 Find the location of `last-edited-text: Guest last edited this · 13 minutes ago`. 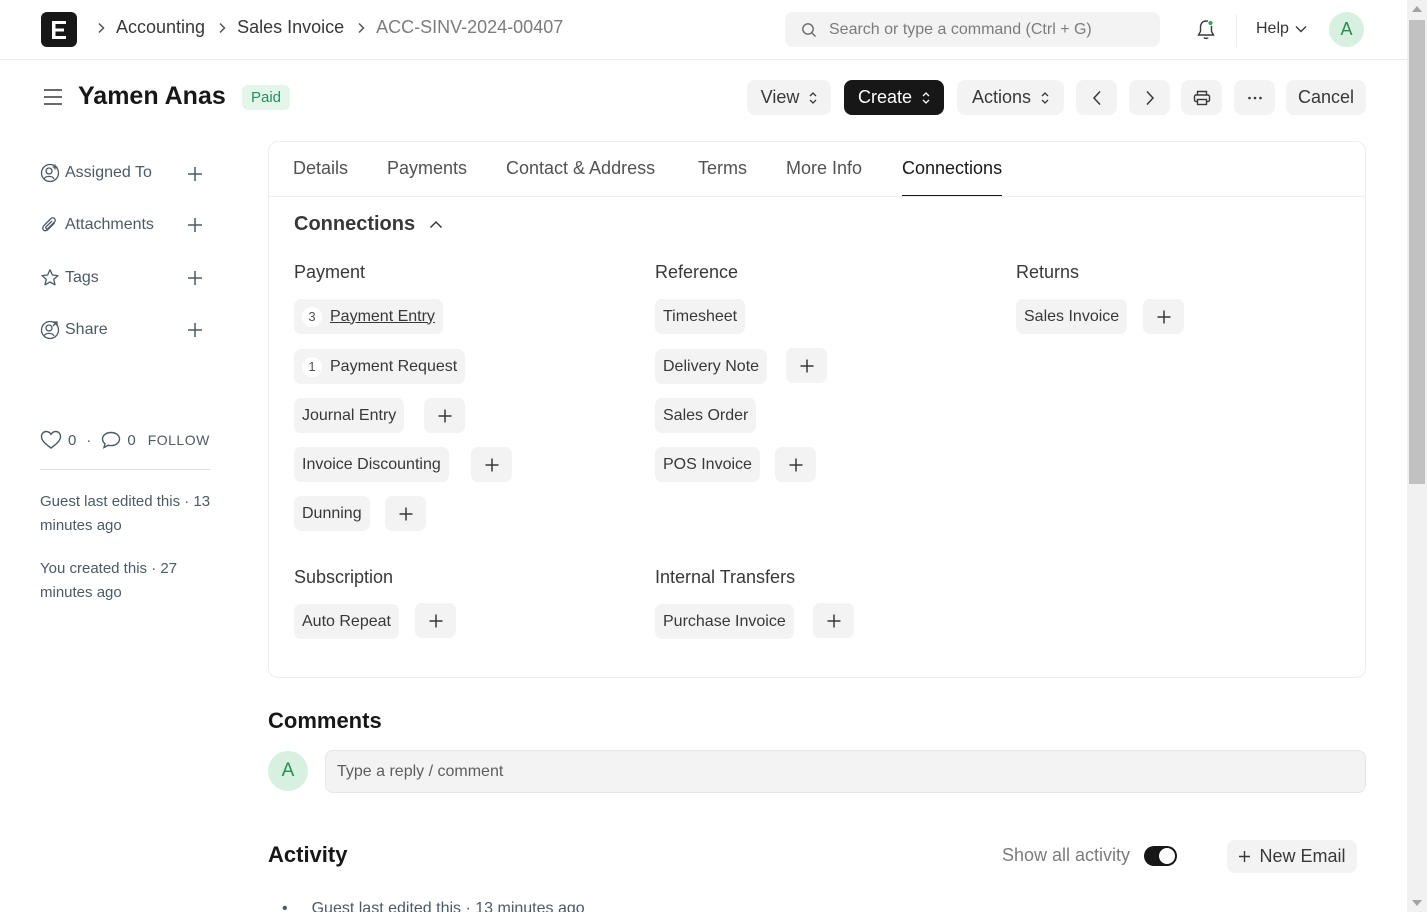

last-edited-text: Guest last edited this · 13 minutes ago is located at coordinates (125, 513).